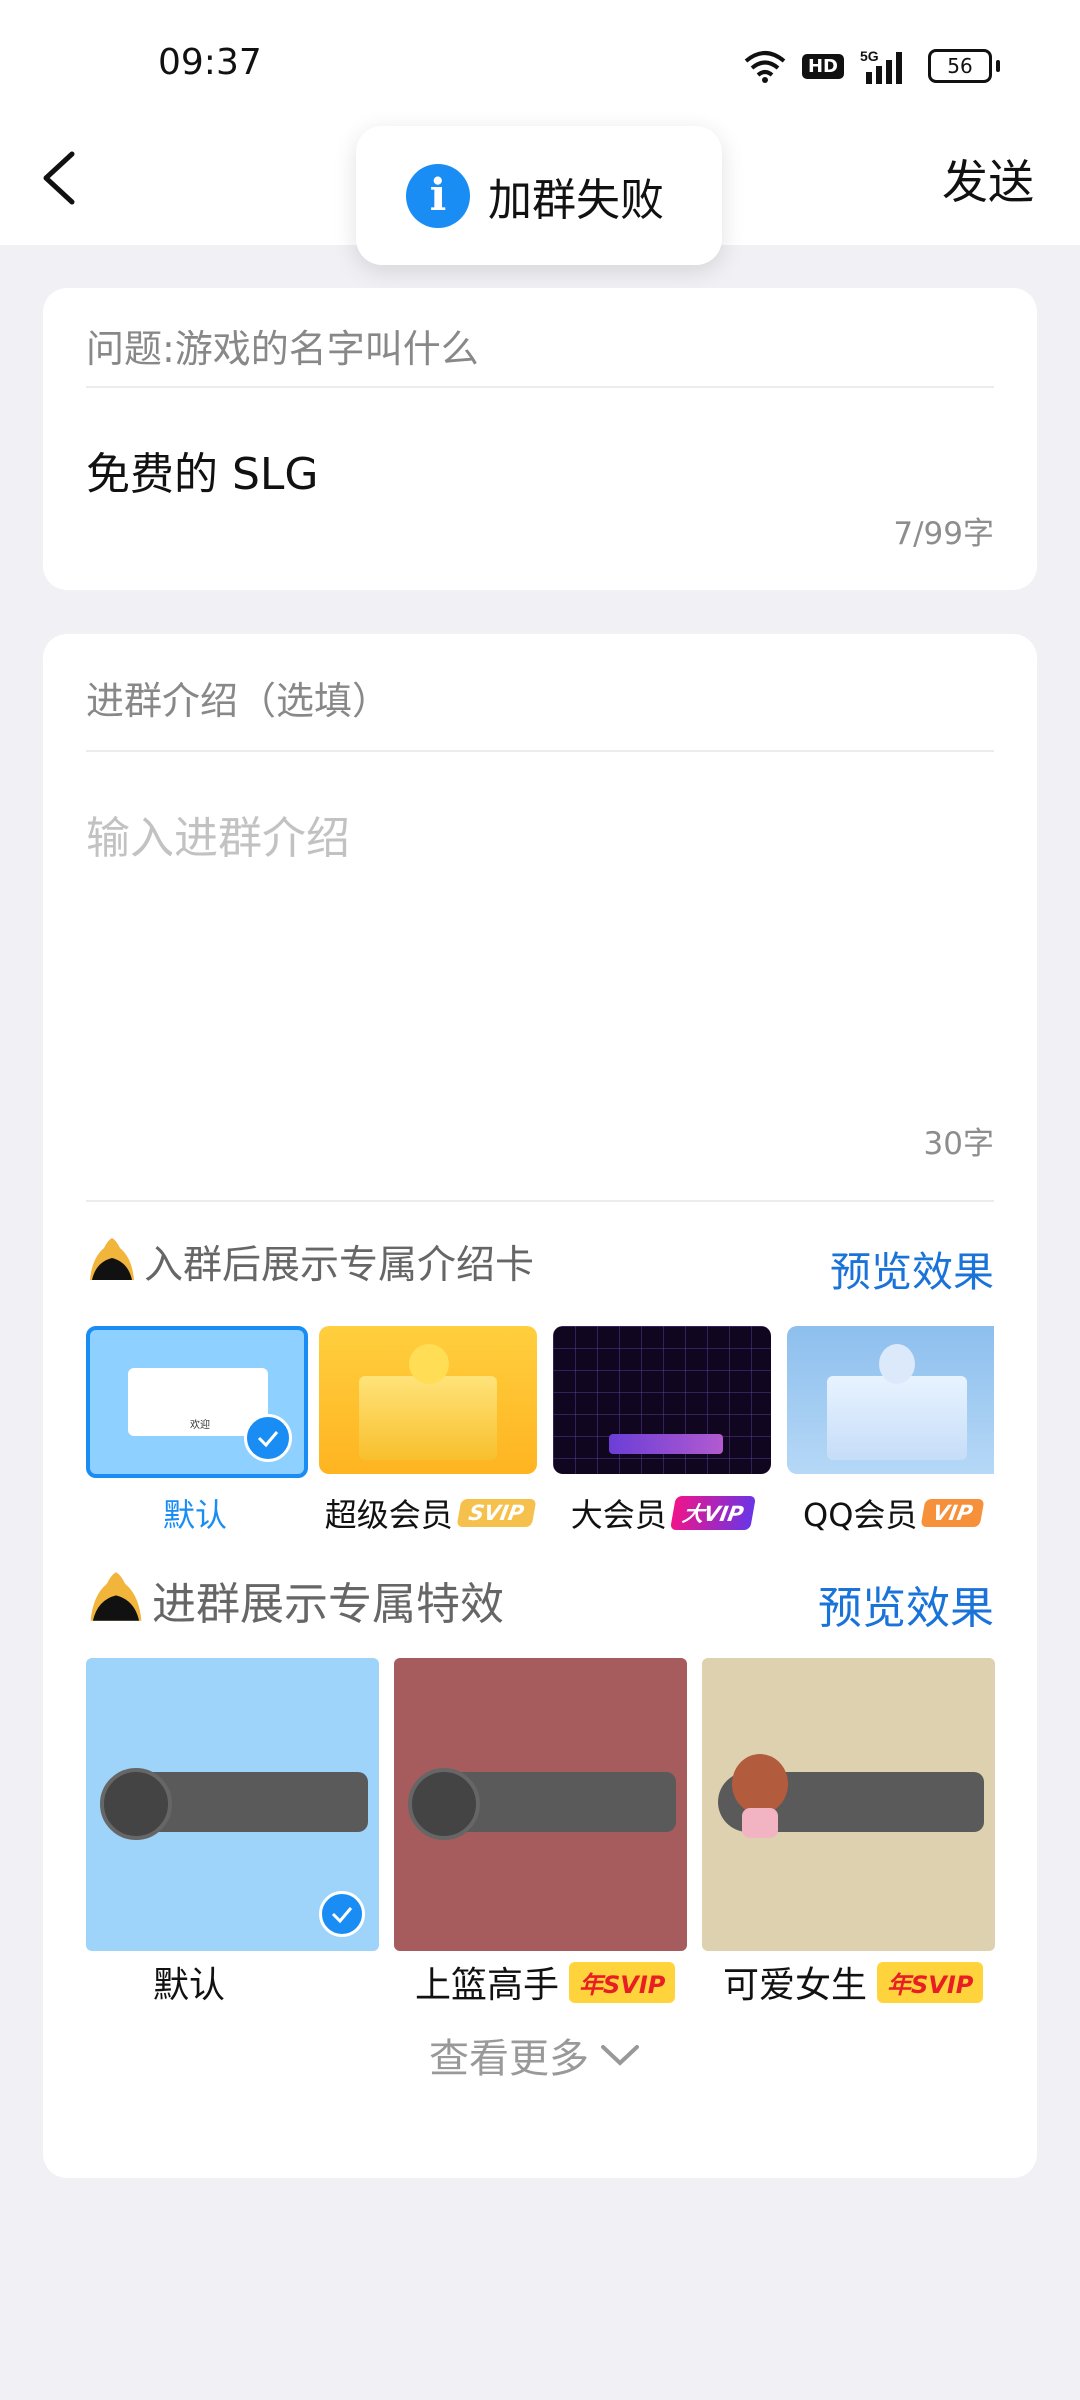 The height and width of the screenshot is (2400, 1080). Describe the element at coordinates (200, 1425) in the screenshot. I see `card-preview-text: 欢迎` at that location.